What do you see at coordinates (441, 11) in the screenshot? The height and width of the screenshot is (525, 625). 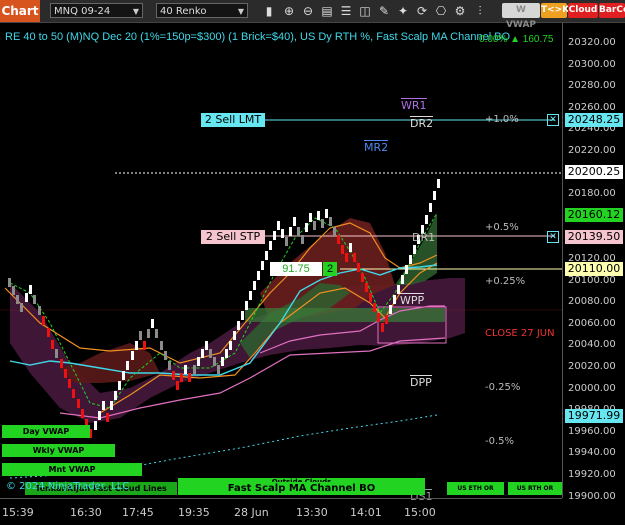 I see `snapshot-icon: ⎔` at bounding box center [441, 11].